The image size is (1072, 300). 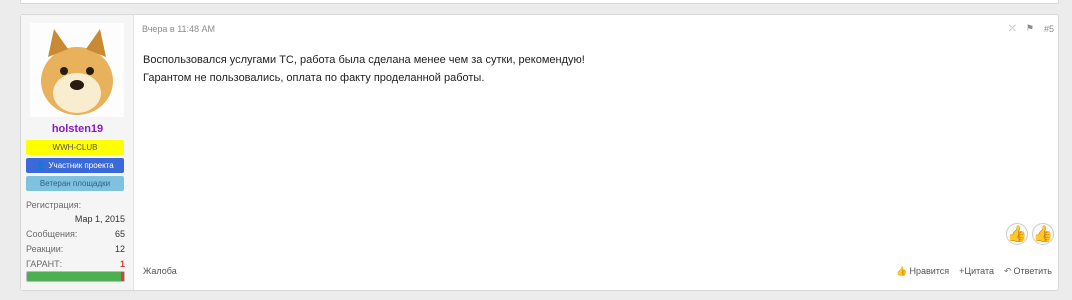 I want to click on post-date: Вчера в 11:48 AM, so click(x=178, y=29).